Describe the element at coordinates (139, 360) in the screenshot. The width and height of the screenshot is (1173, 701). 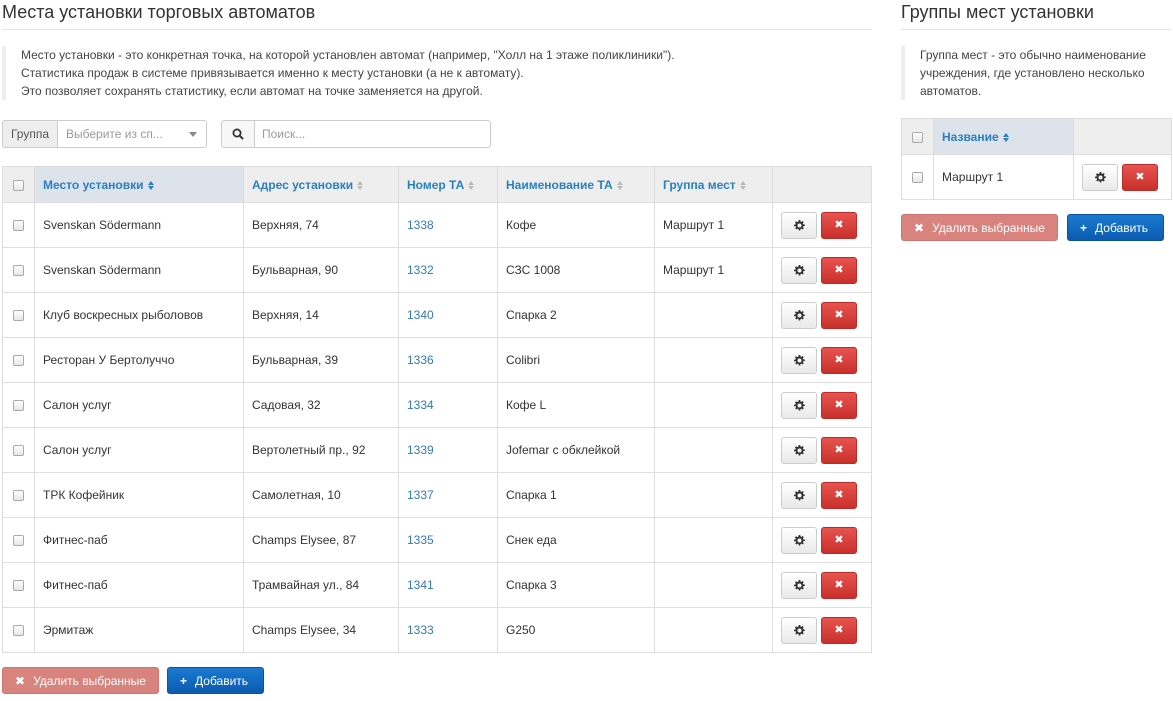
I see `place-cell: Ресторан У Бертолуччо` at that location.